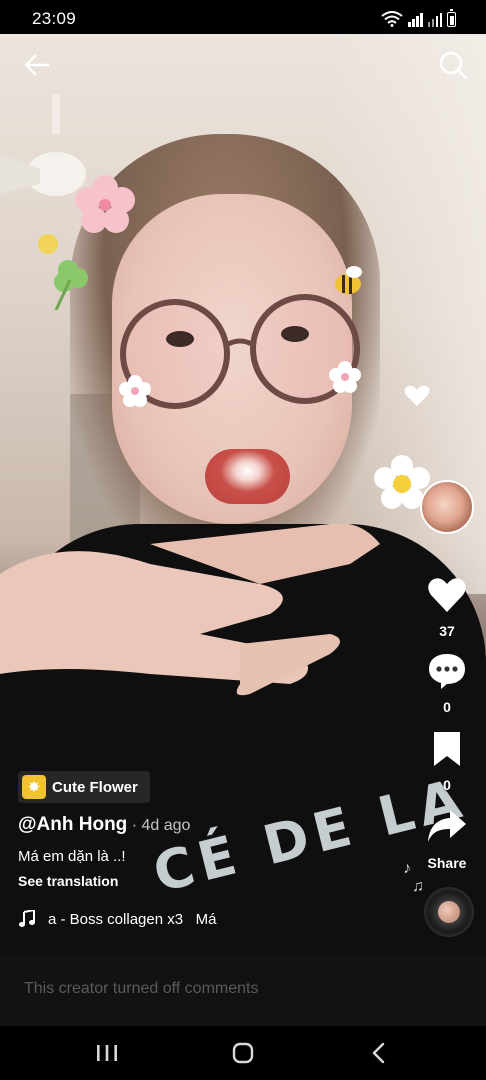 The height and width of the screenshot is (1080, 486). What do you see at coordinates (447, 631) in the screenshot?
I see `like-count: 37` at bounding box center [447, 631].